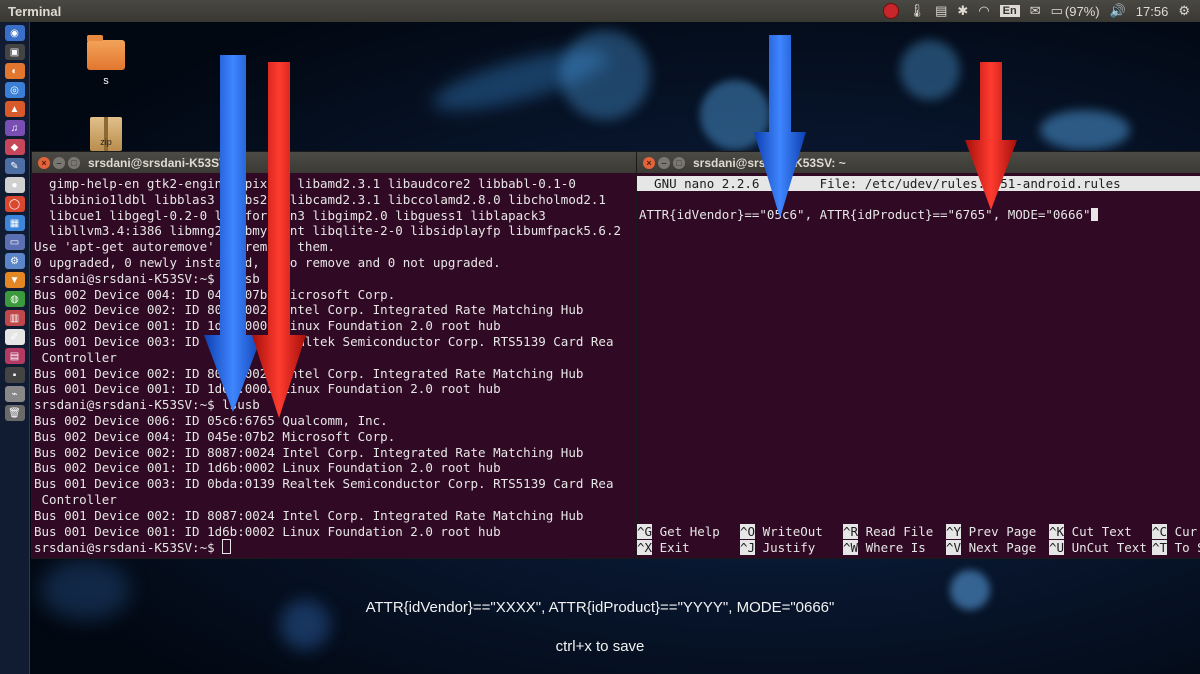  Describe the element at coordinates (279, 240) in the screenshot. I see `red-arrow-left` at that location.